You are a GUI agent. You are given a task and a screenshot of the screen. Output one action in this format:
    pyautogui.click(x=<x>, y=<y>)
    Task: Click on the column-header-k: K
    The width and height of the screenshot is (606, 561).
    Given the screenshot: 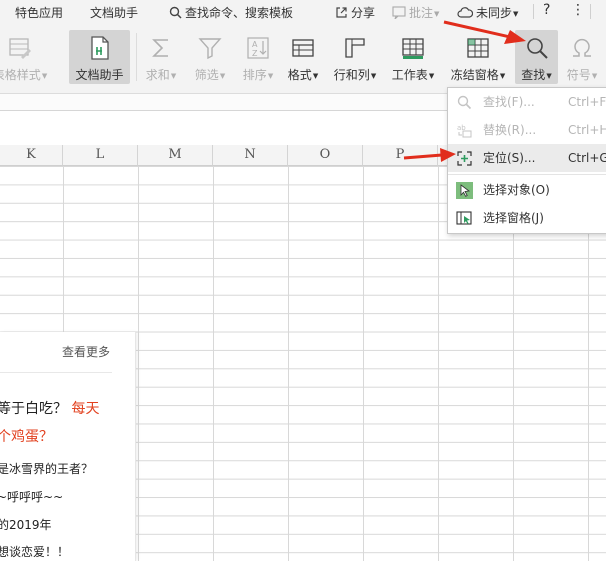 What is the action you would take?
    pyautogui.click(x=31, y=155)
    